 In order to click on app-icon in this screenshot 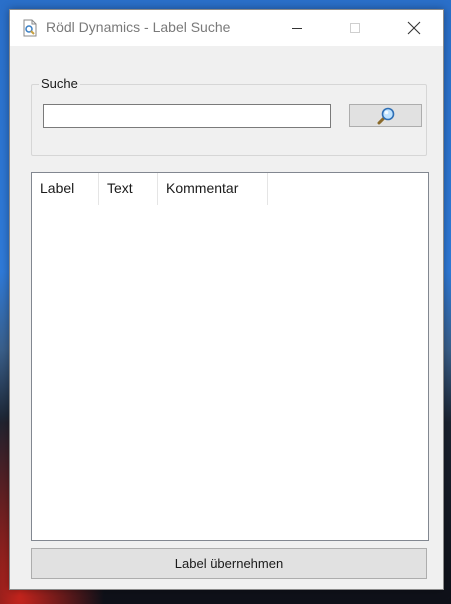, I will do `click(30, 28)`.